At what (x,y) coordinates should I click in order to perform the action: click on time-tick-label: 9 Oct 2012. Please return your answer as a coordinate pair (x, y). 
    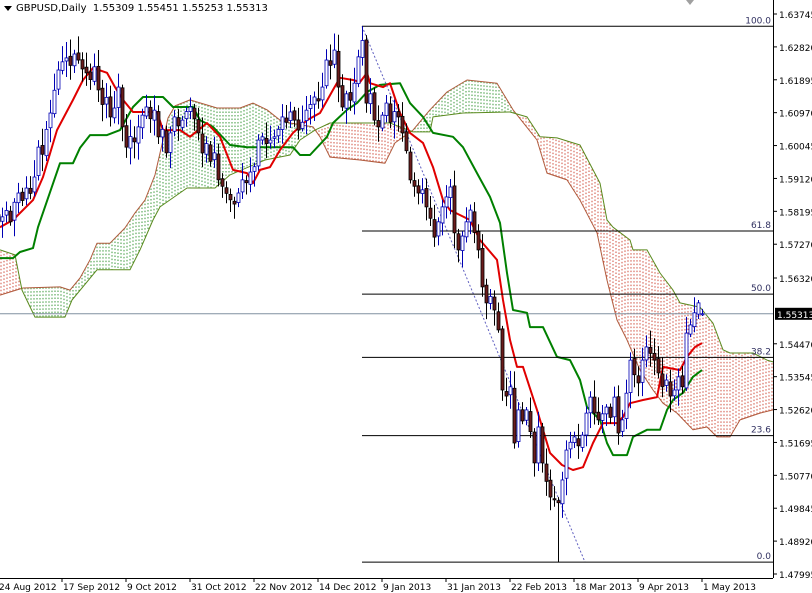
    Looking at the image, I should click on (152, 588).